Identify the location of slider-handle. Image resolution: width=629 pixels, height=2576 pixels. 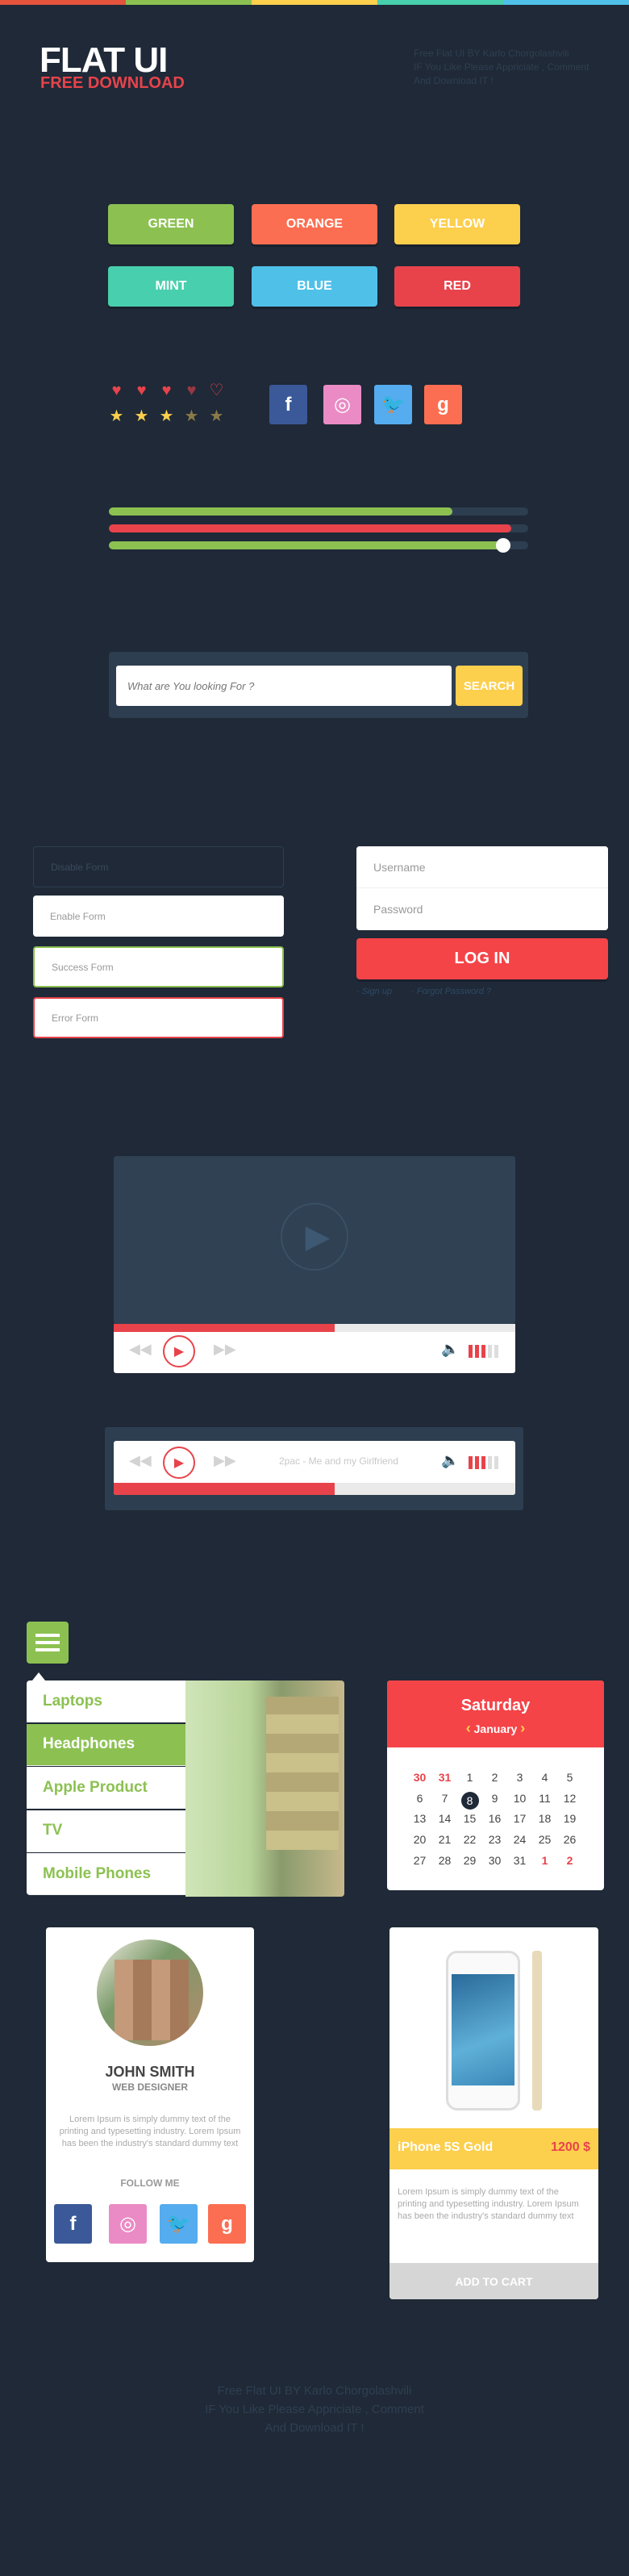
(502, 545).